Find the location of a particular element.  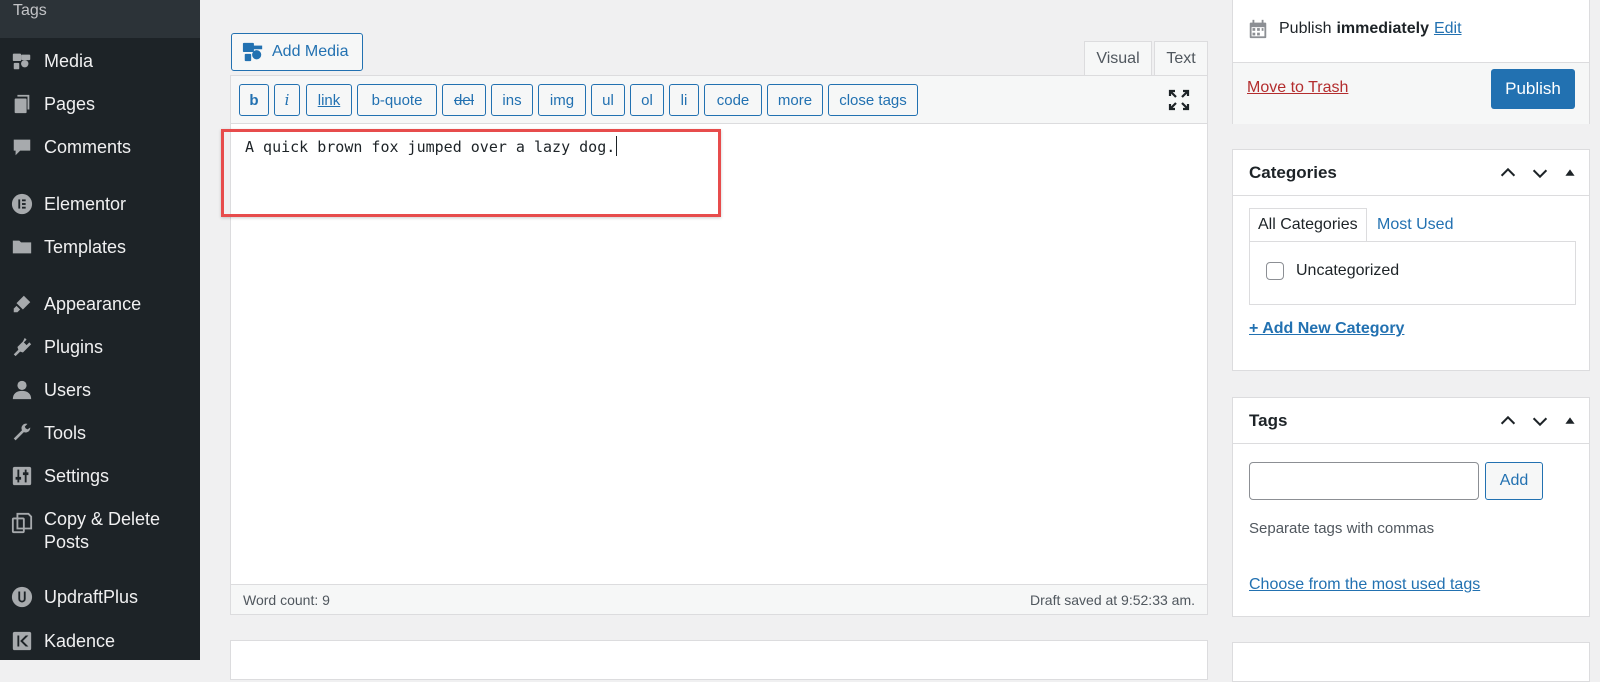

tab-visual: Visual is located at coordinates (1118, 58).